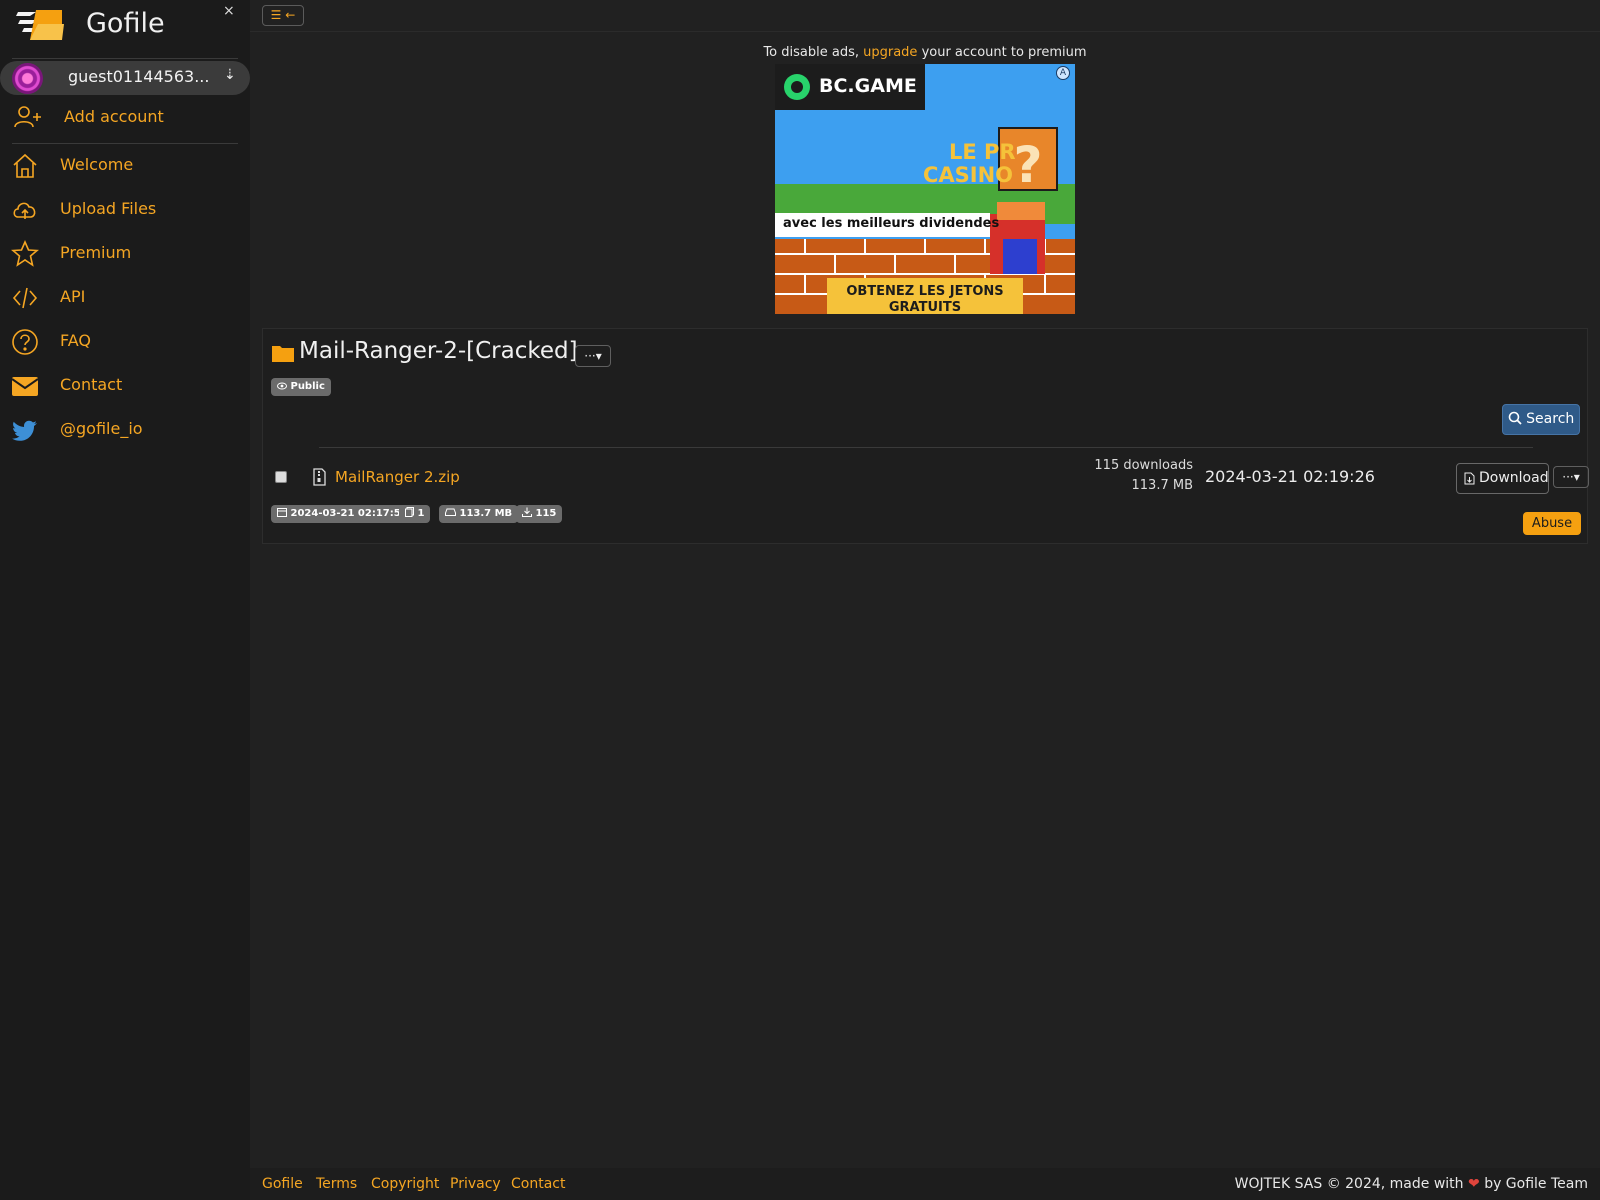 The height and width of the screenshot is (1200, 1600). What do you see at coordinates (349, 513) in the screenshot?
I see `created-date: 2024-03-21 02:17:59` at bounding box center [349, 513].